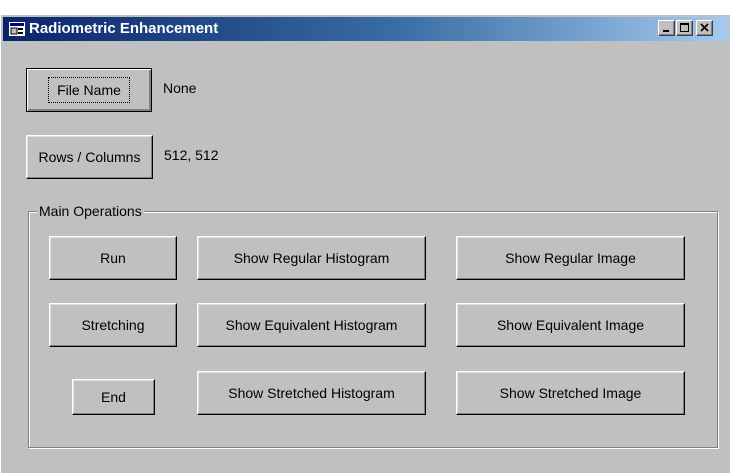  Describe the element at coordinates (191, 155) in the screenshot. I see `rows-columns-value: 512, 512` at that location.